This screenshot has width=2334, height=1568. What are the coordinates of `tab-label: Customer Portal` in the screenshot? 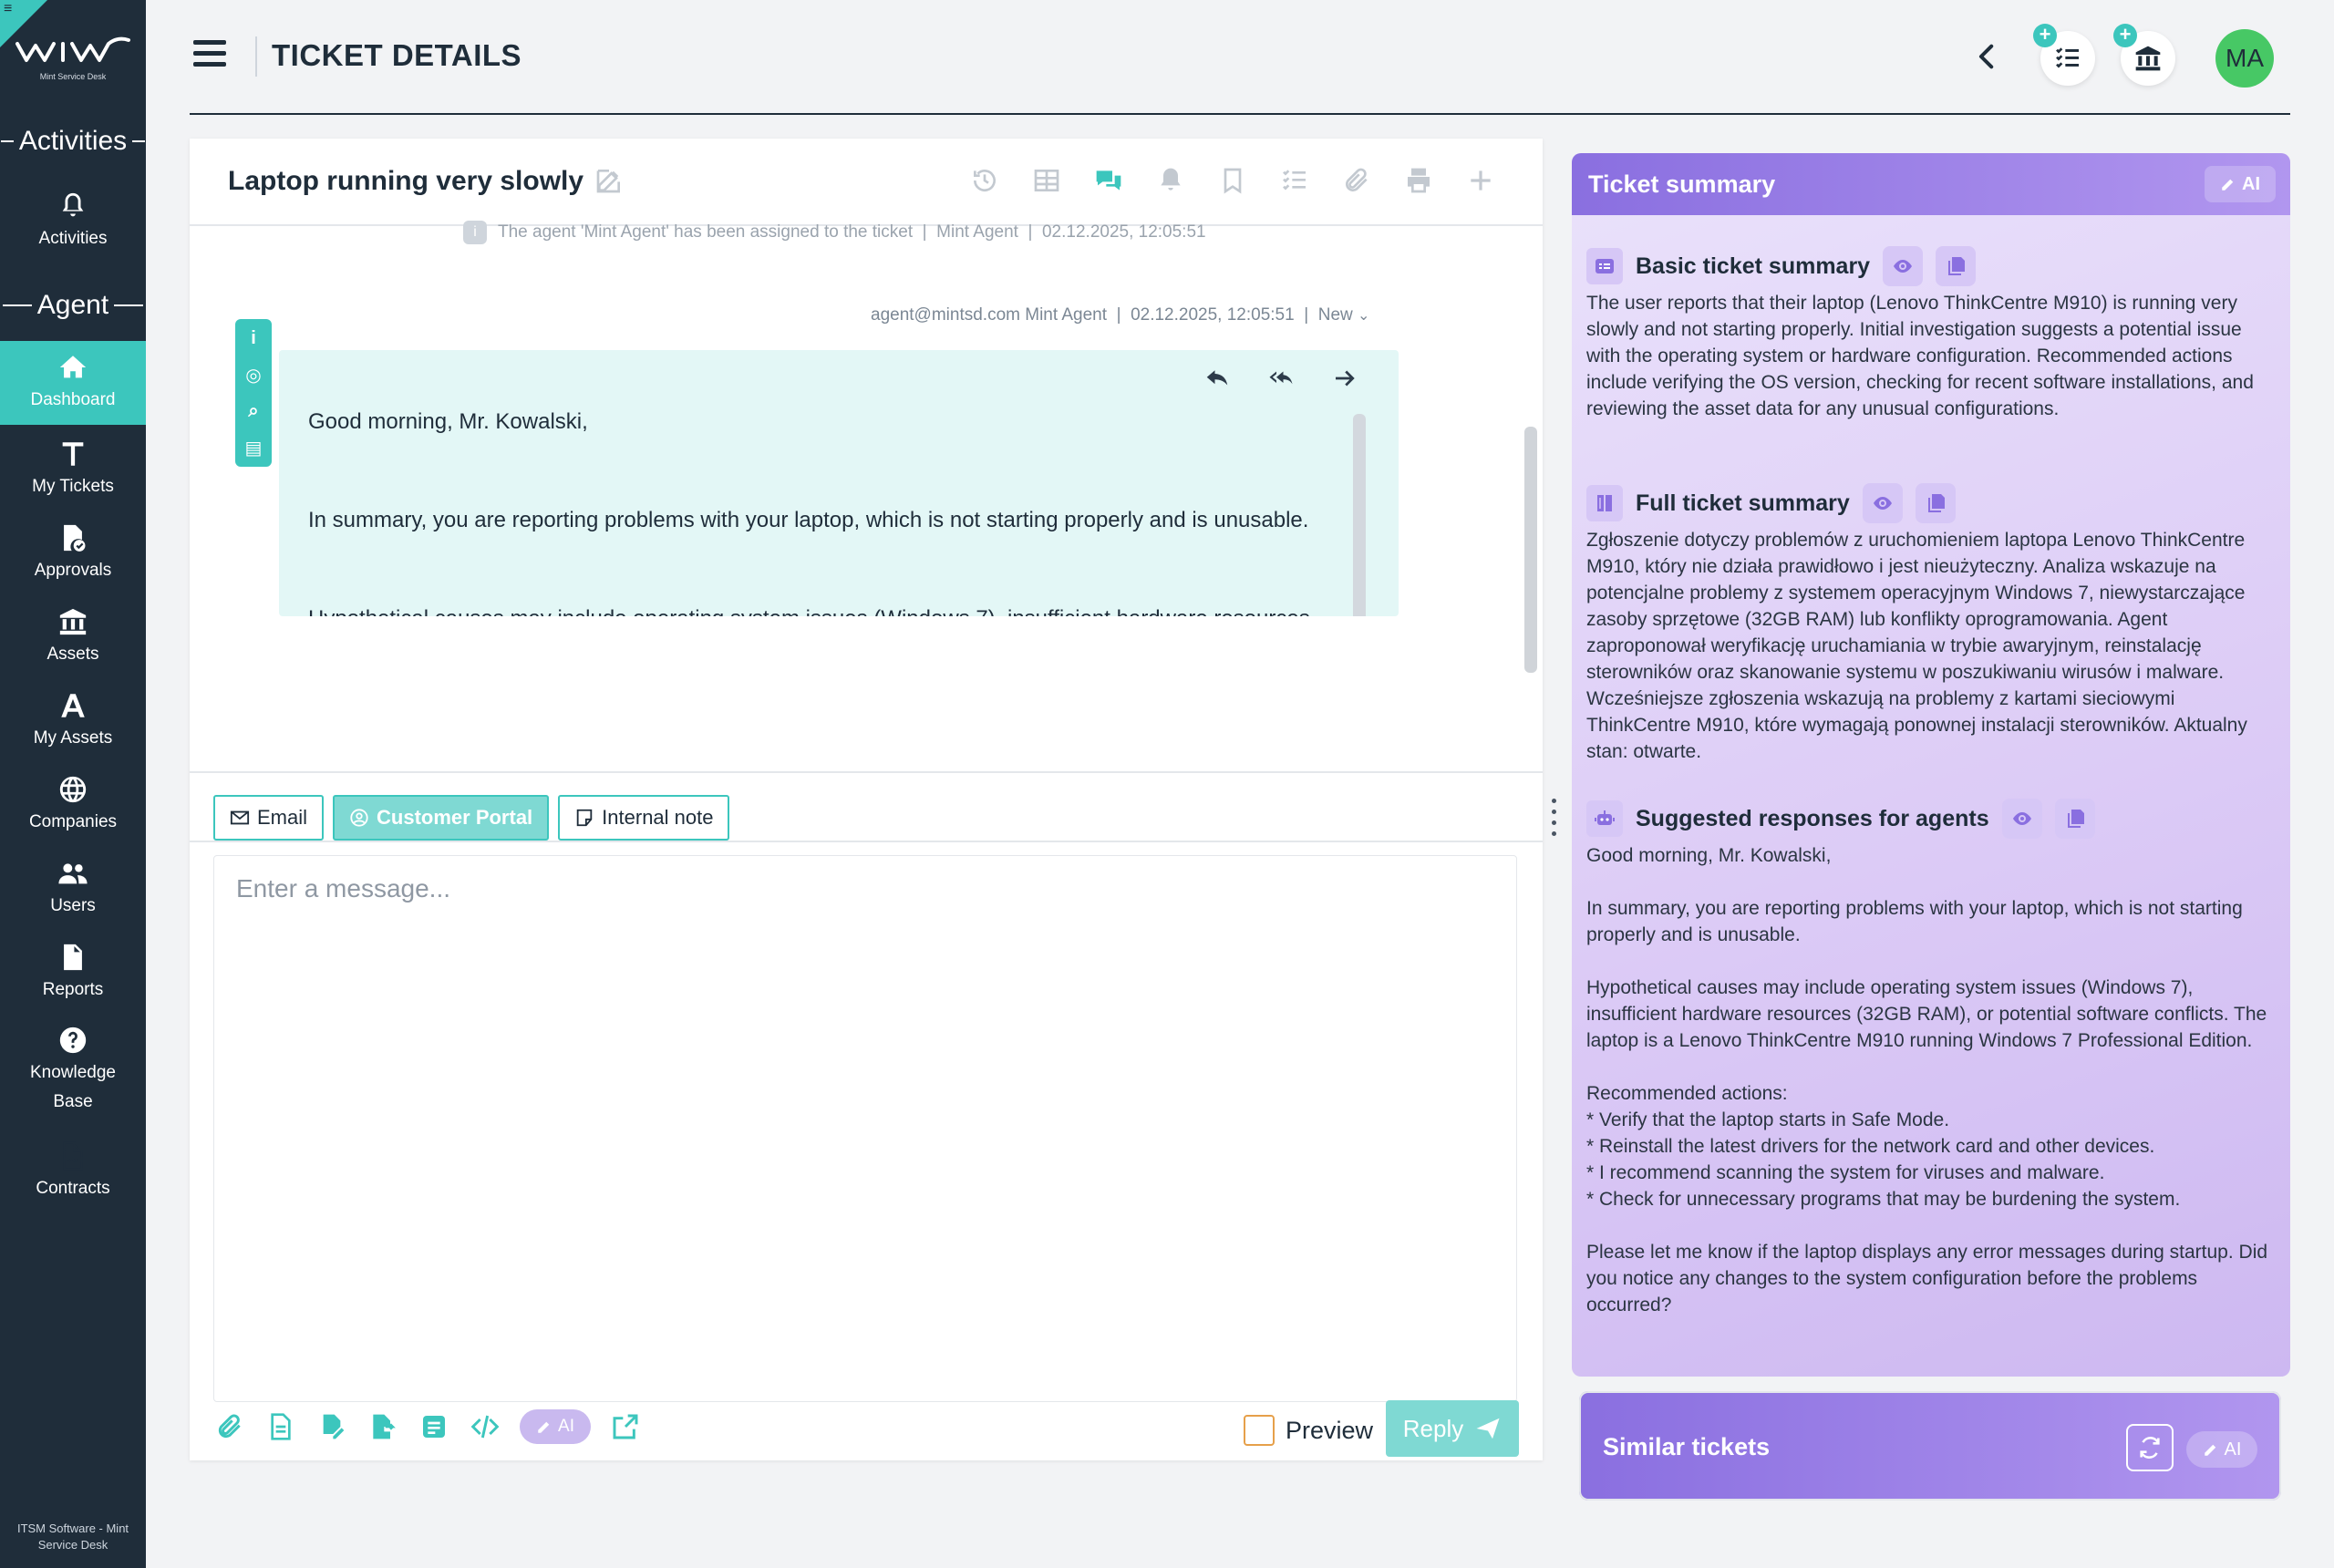 It's located at (455, 817).